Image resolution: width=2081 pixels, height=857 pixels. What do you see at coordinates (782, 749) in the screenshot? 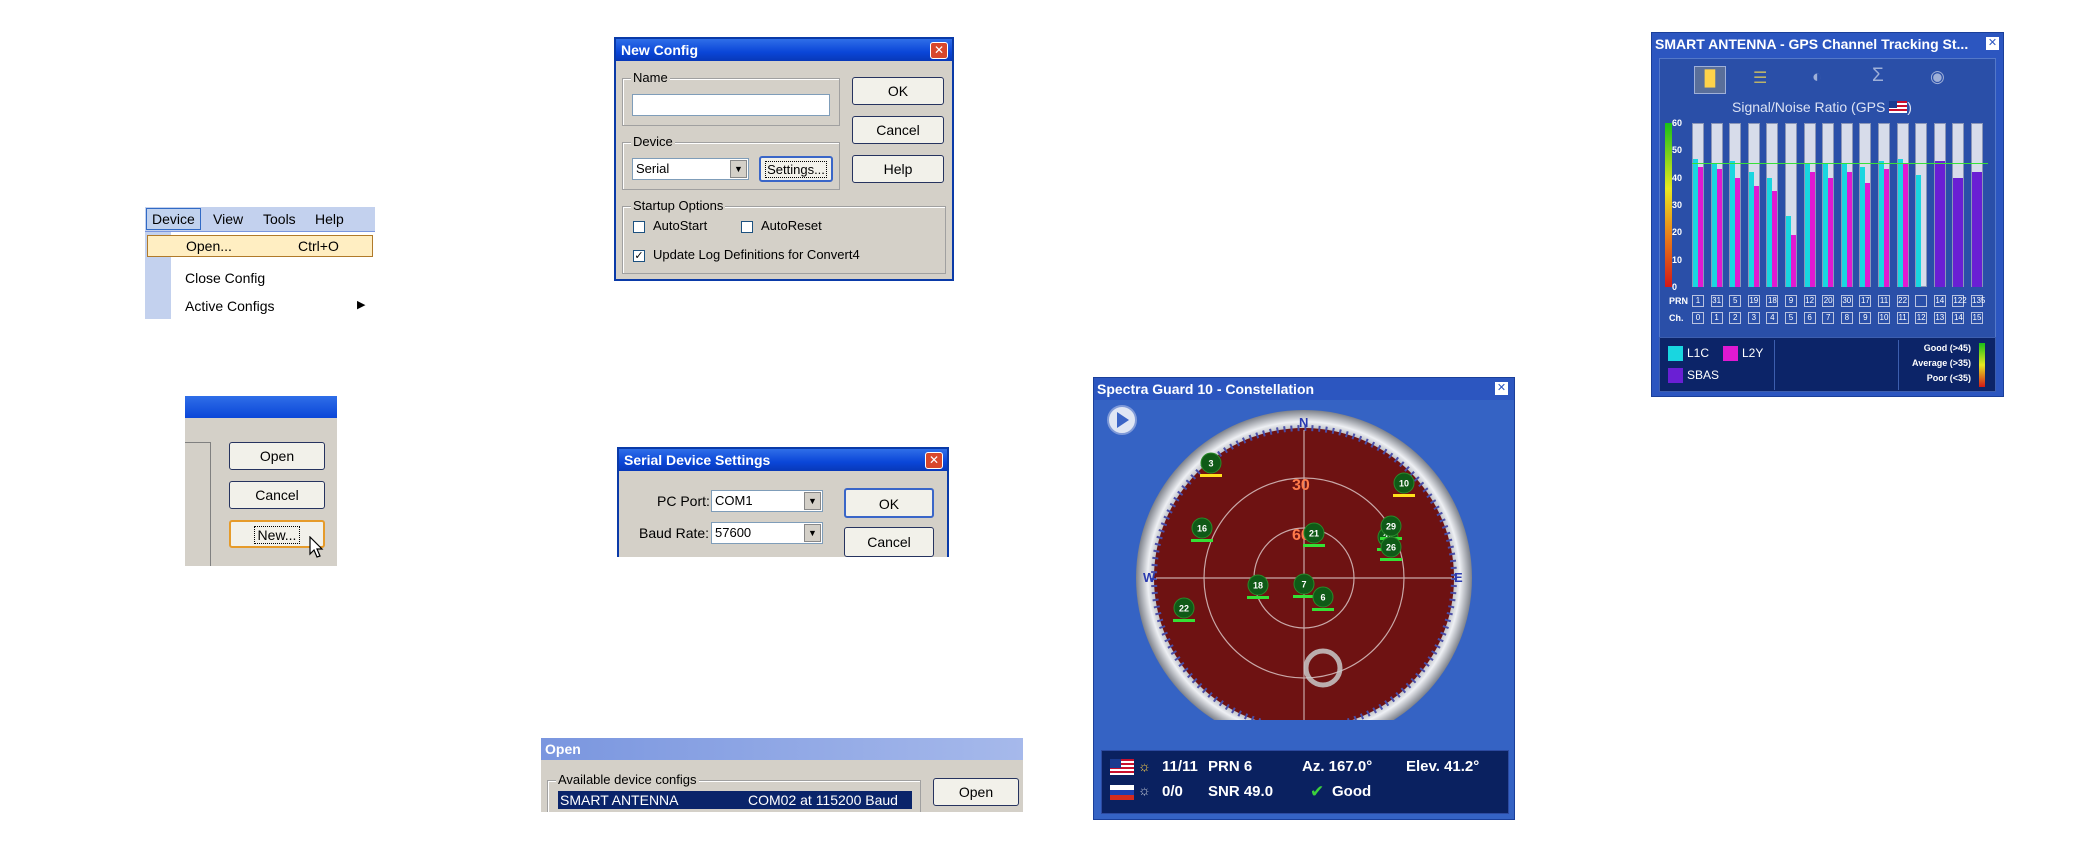
I see `open-dialog-titlebar: Open` at bounding box center [782, 749].